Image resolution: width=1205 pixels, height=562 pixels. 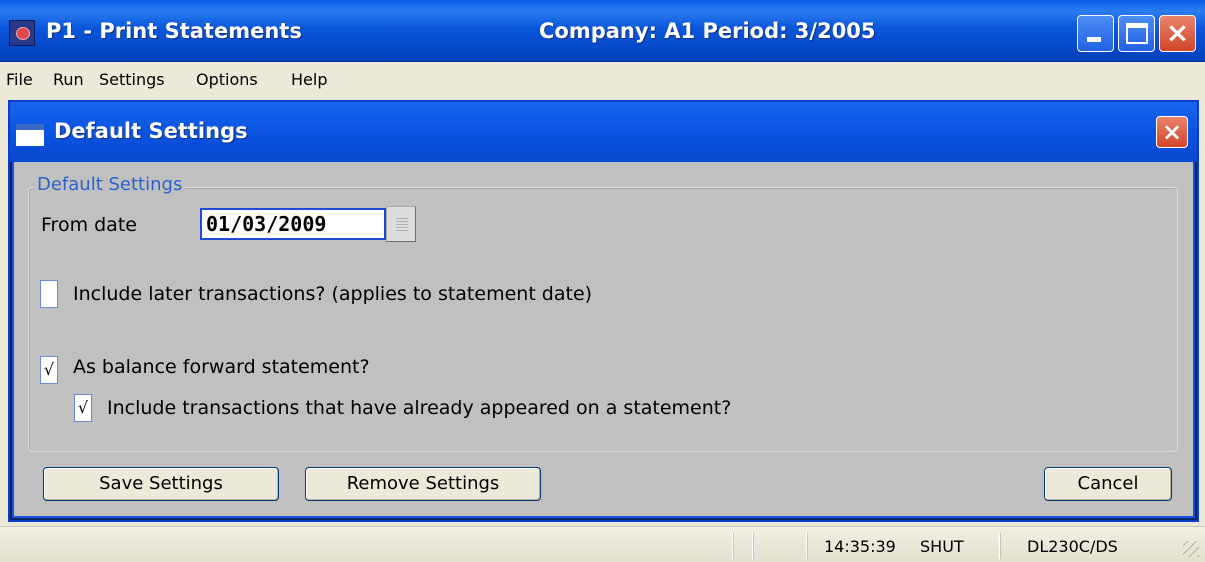 I want to click on status-time: 14:35:39, so click(x=860, y=546).